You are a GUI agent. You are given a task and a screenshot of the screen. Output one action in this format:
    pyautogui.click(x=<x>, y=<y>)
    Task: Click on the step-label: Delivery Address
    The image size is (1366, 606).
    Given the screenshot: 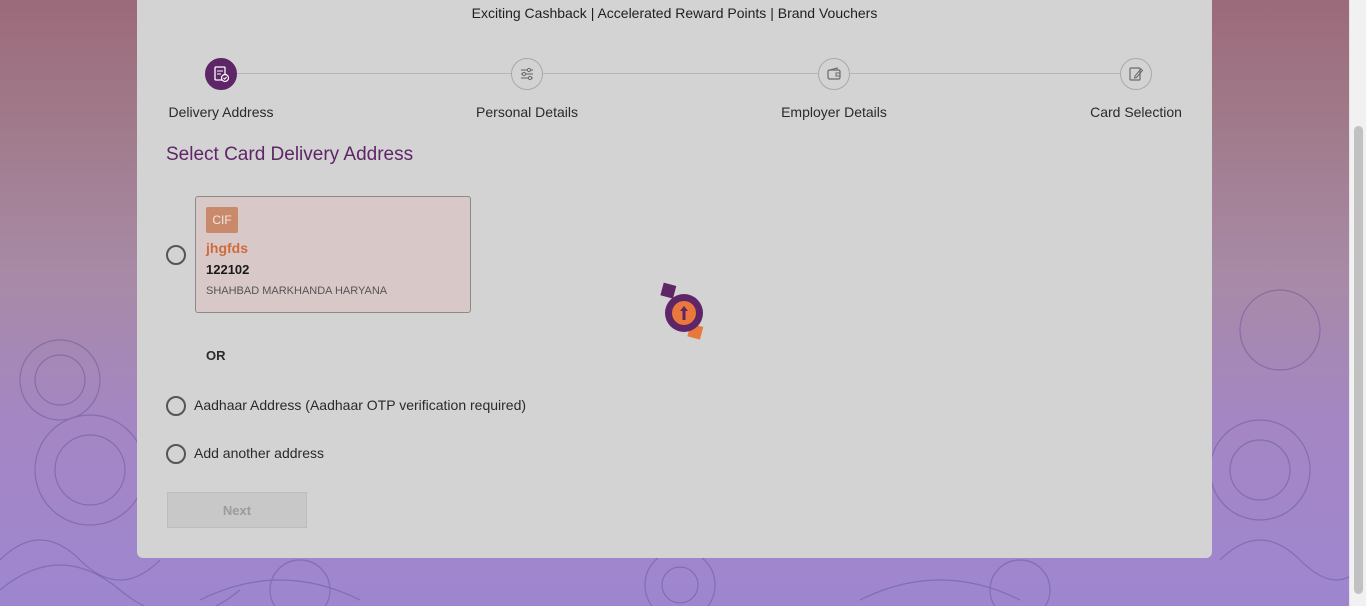 What is the action you would take?
    pyautogui.click(x=221, y=112)
    